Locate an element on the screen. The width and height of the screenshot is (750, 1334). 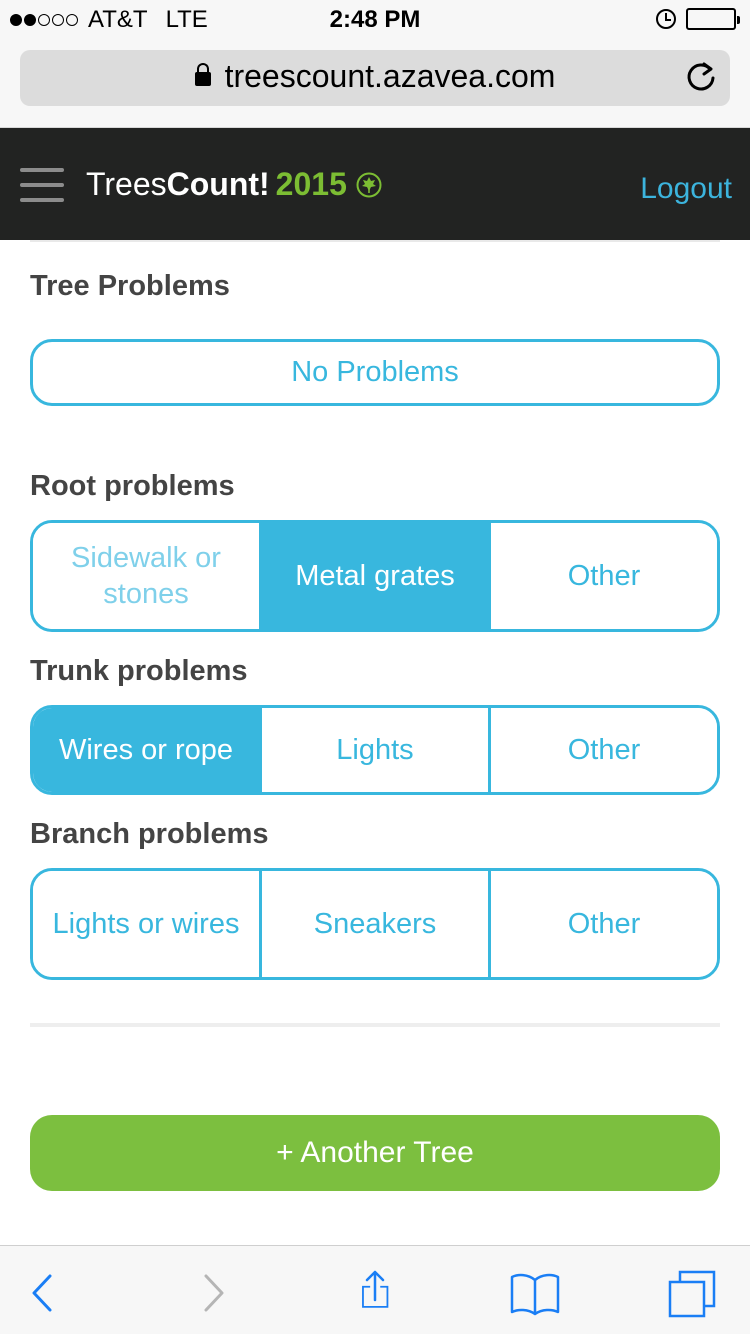
url-bar: treescount.azavea.com is located at coordinates (375, 78).